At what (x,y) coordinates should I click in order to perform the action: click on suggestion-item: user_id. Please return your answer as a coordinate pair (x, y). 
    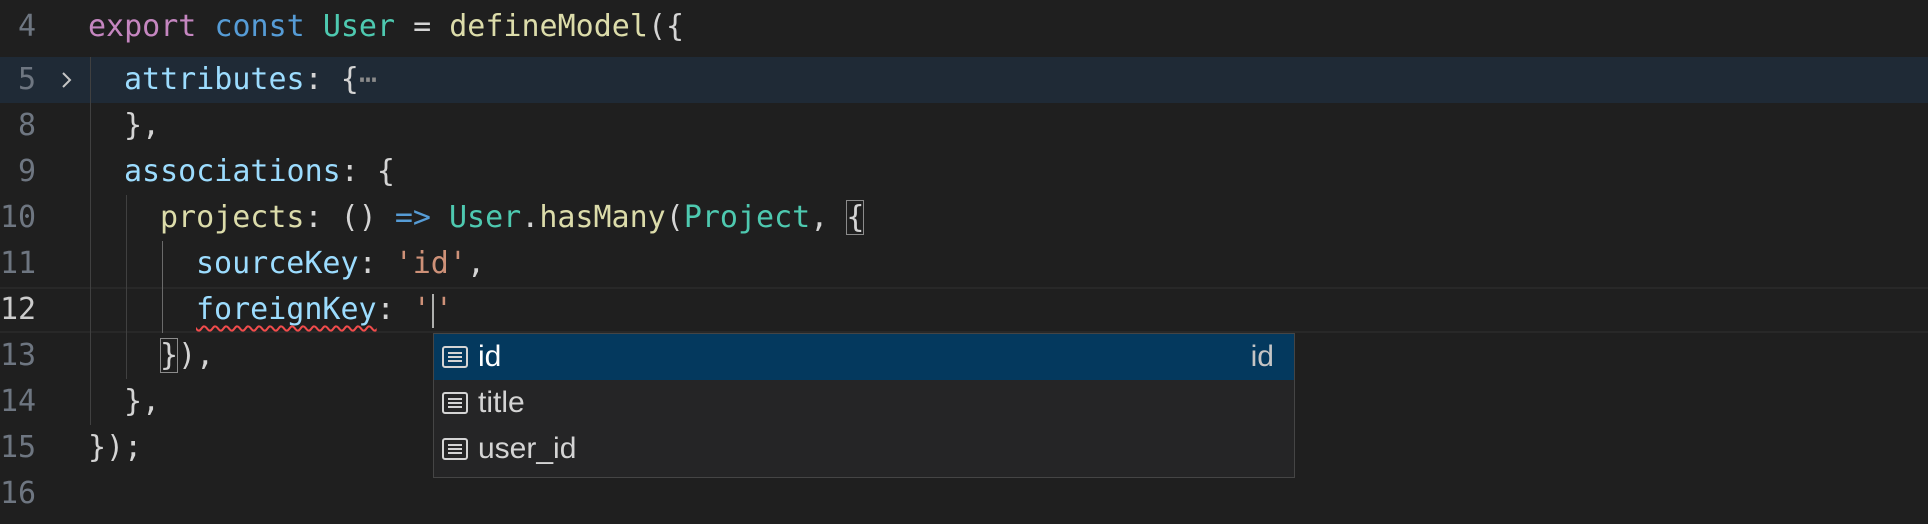
    Looking at the image, I should click on (864, 449).